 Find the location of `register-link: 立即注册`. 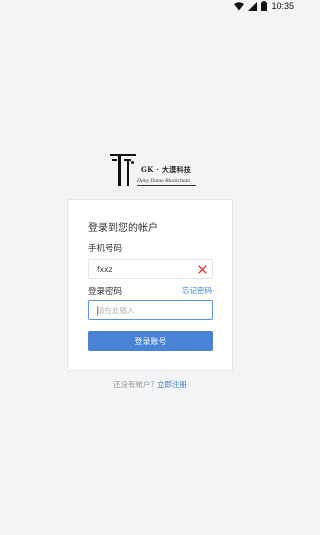

register-link: 立即注册 is located at coordinates (172, 384).